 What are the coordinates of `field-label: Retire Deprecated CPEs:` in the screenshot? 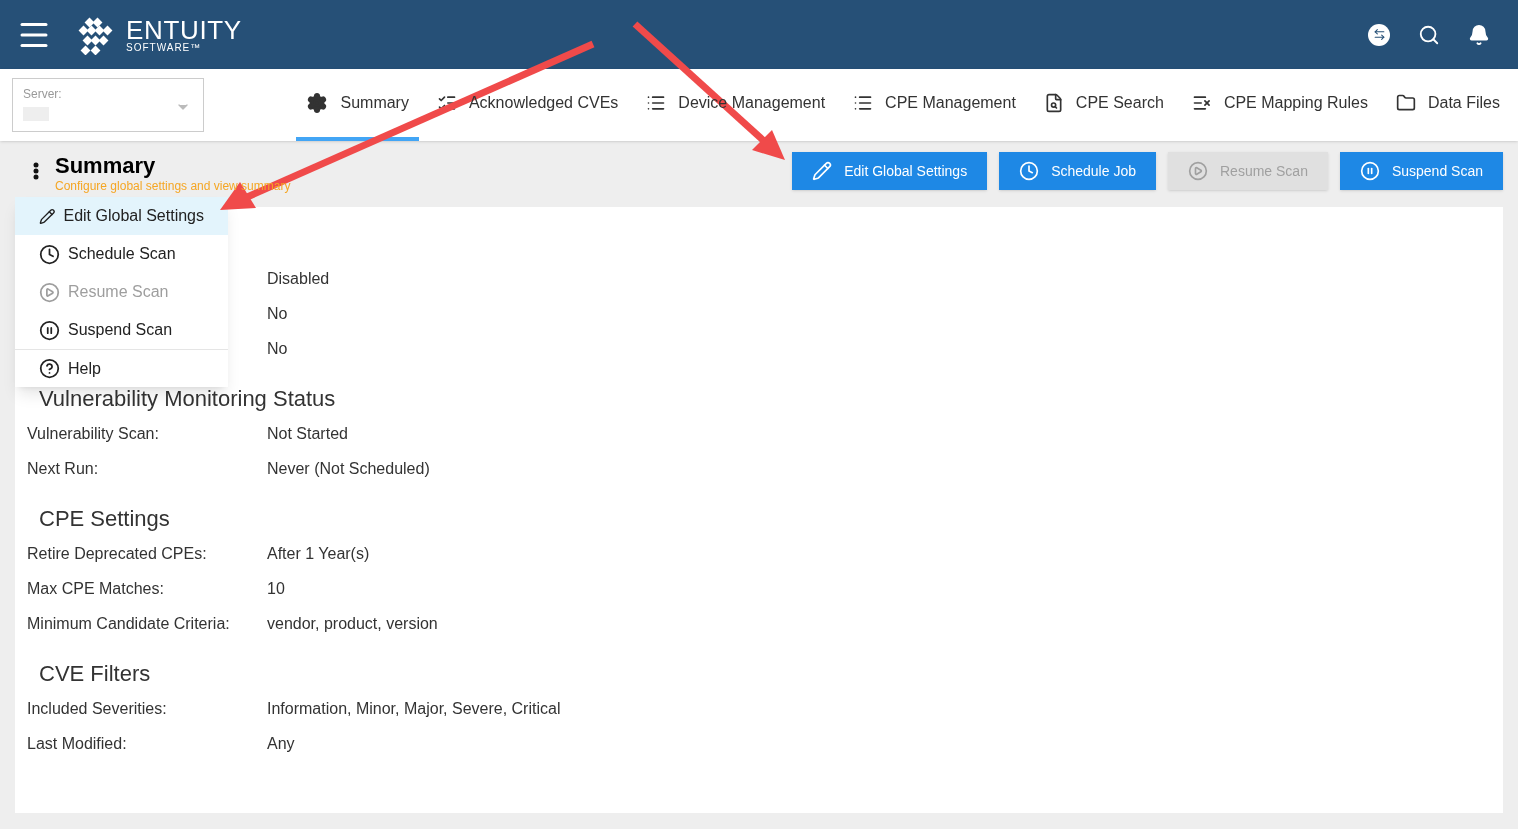 It's located at (117, 553).